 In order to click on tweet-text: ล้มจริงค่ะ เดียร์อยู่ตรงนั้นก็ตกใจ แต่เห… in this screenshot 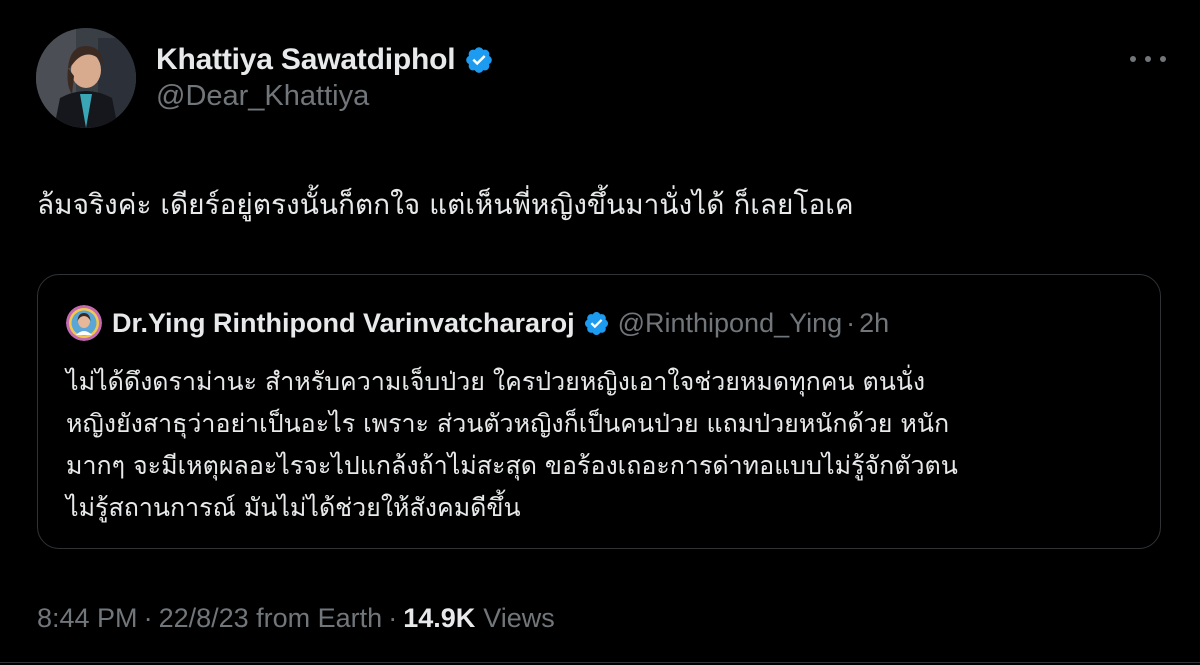, I will do `click(445, 204)`.